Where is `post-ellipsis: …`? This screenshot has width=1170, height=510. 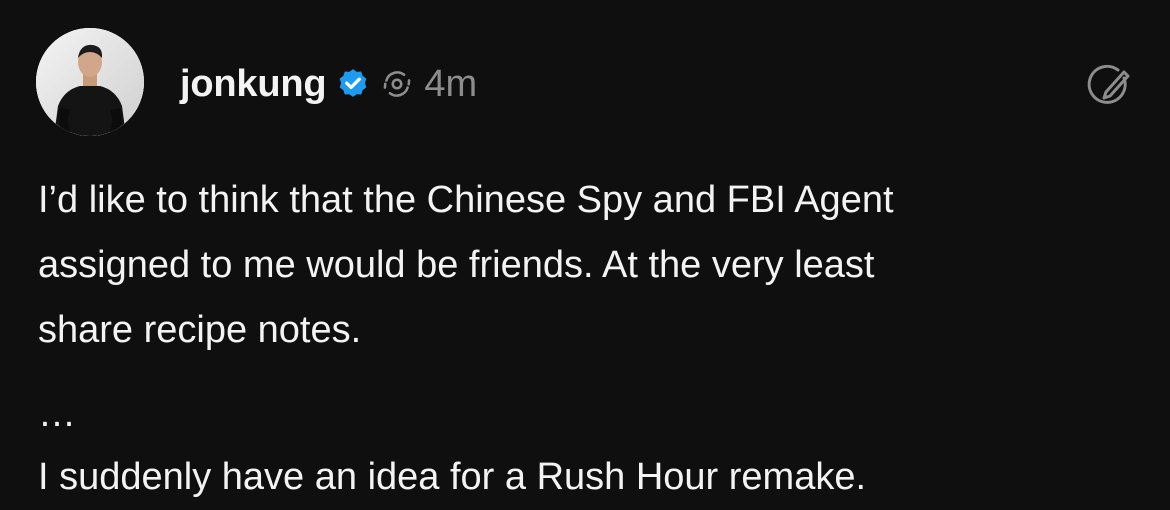
post-ellipsis: … is located at coordinates (57, 414).